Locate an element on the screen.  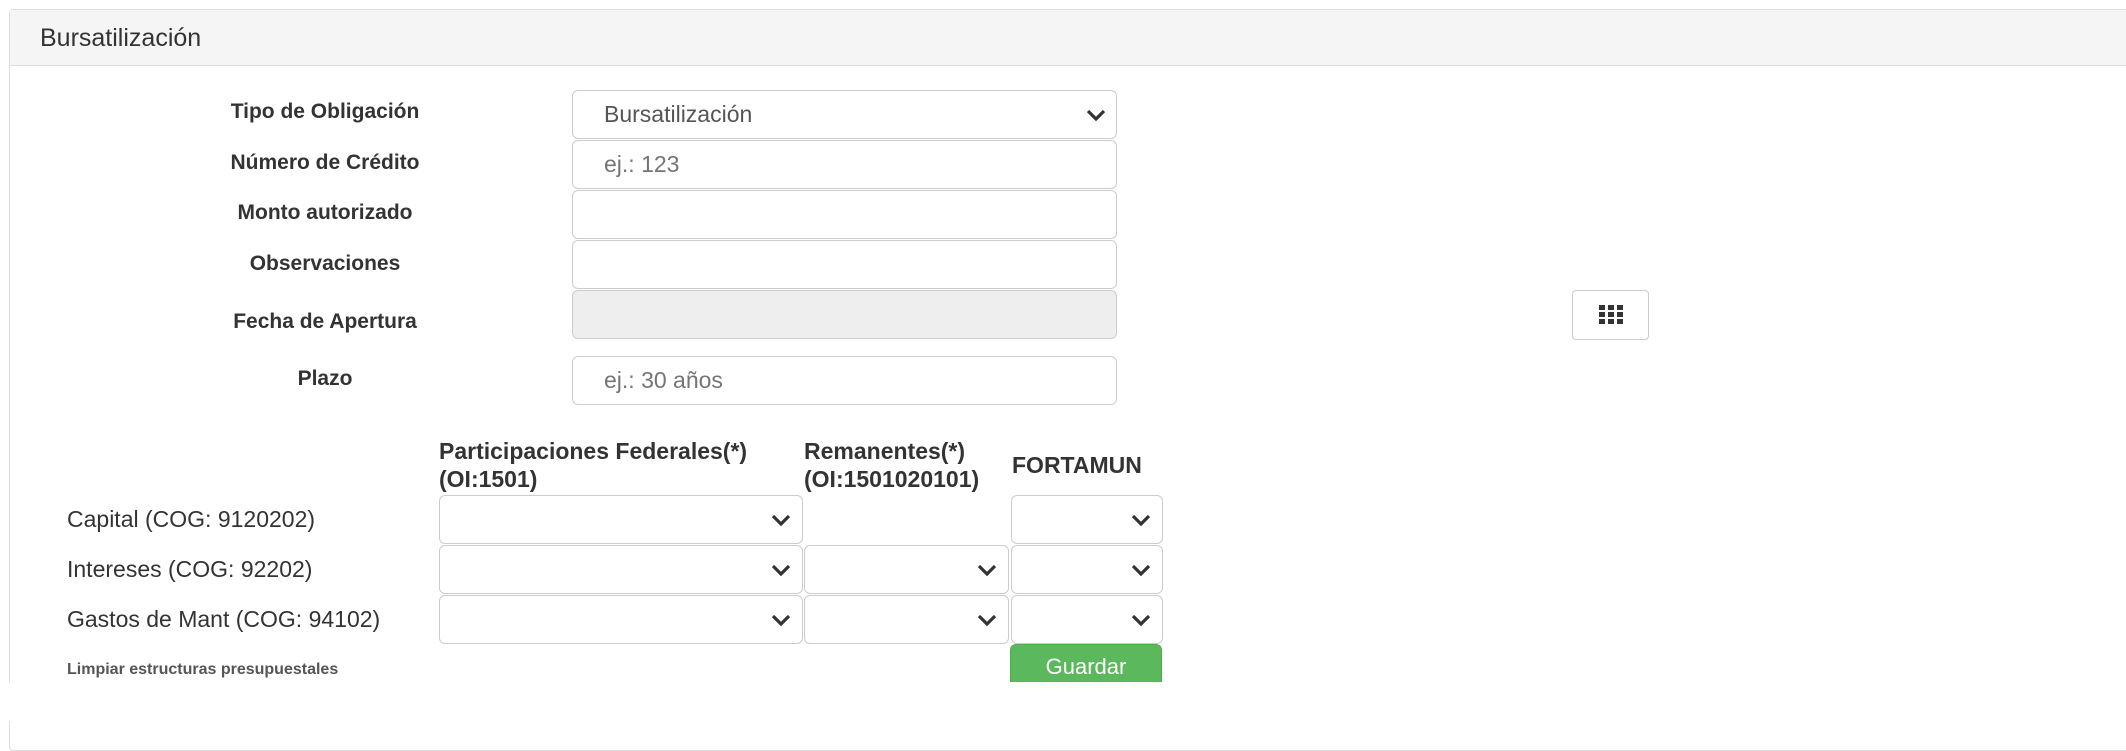
tipo-obligacion-select: Bursatilización is located at coordinates (844, 114).